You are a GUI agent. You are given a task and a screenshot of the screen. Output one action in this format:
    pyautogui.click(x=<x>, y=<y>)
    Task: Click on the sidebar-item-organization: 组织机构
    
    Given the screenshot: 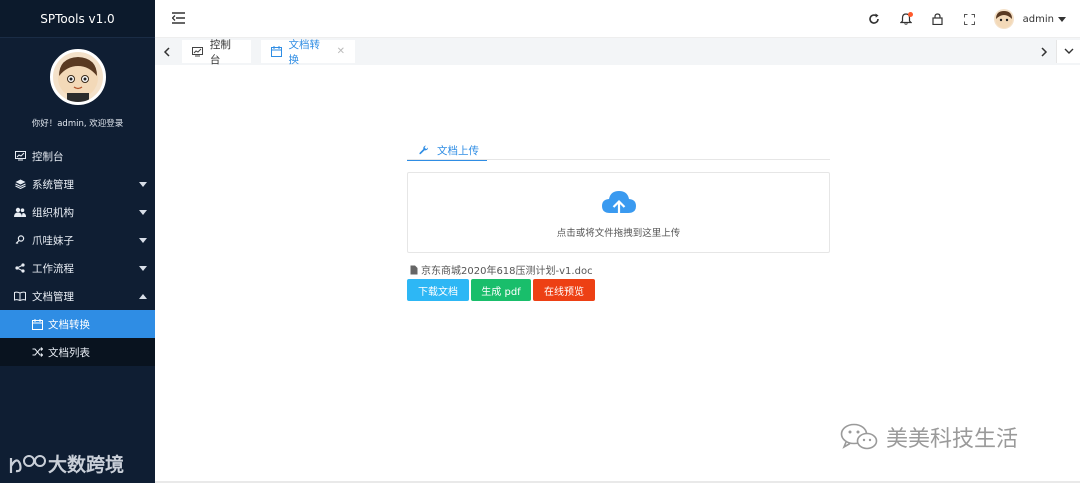 What is the action you would take?
    pyautogui.click(x=77, y=212)
    